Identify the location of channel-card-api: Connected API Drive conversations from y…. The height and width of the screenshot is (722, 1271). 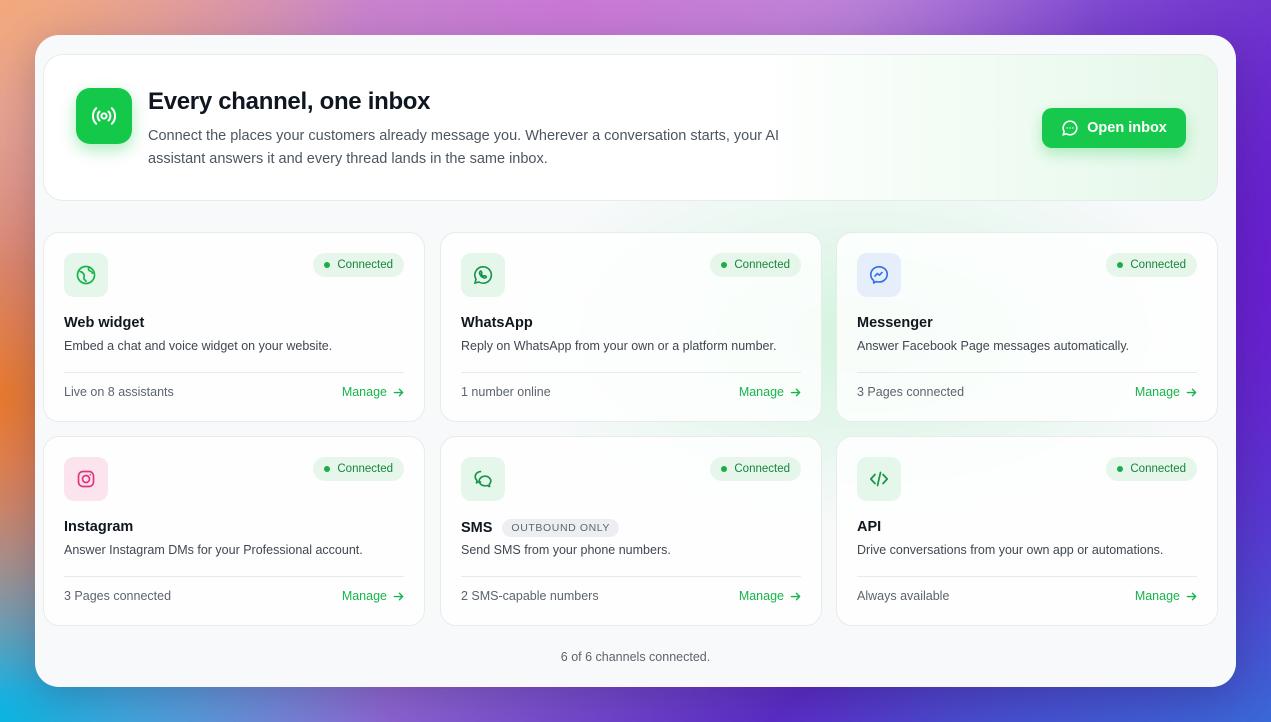
(1027, 531).